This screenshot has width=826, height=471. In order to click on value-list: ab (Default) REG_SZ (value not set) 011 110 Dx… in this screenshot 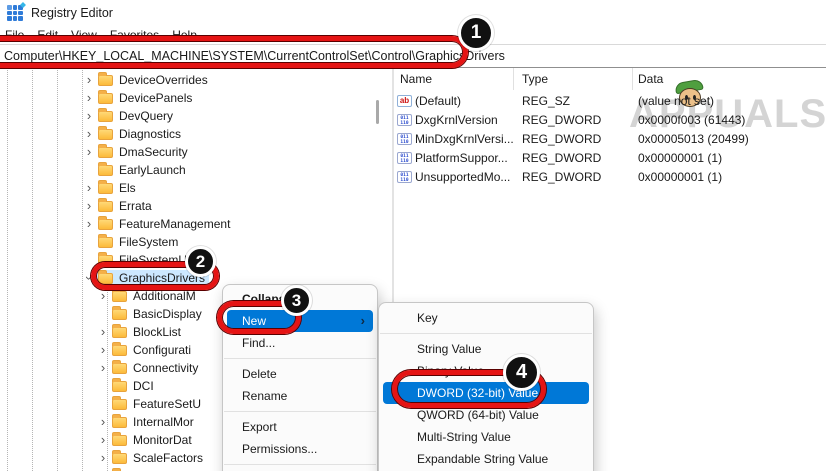, I will do `click(610, 139)`.